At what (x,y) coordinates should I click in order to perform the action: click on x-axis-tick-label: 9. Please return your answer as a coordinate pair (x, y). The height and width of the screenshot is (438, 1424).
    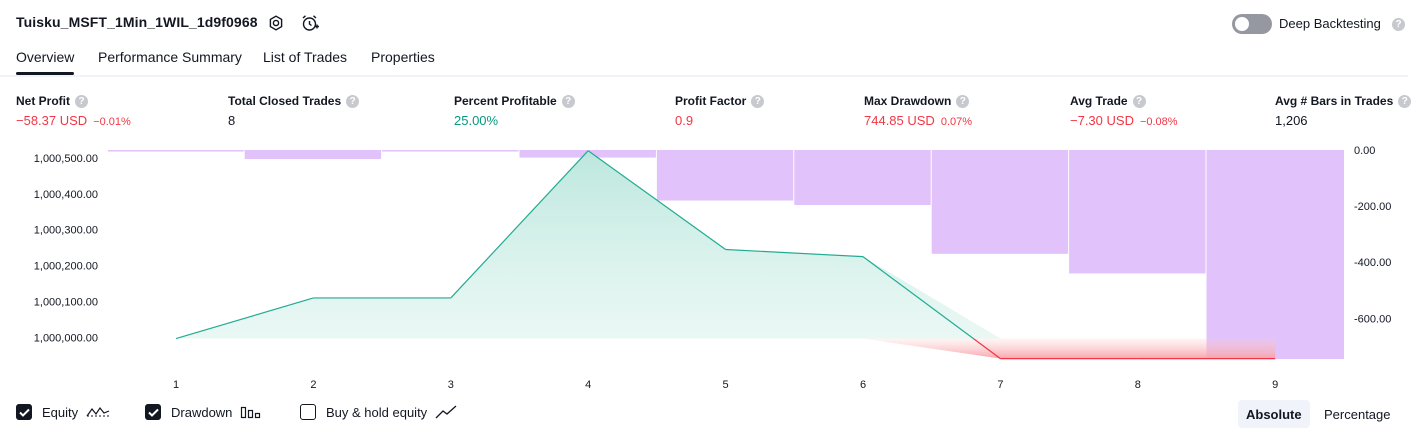
    Looking at the image, I should click on (1275, 385).